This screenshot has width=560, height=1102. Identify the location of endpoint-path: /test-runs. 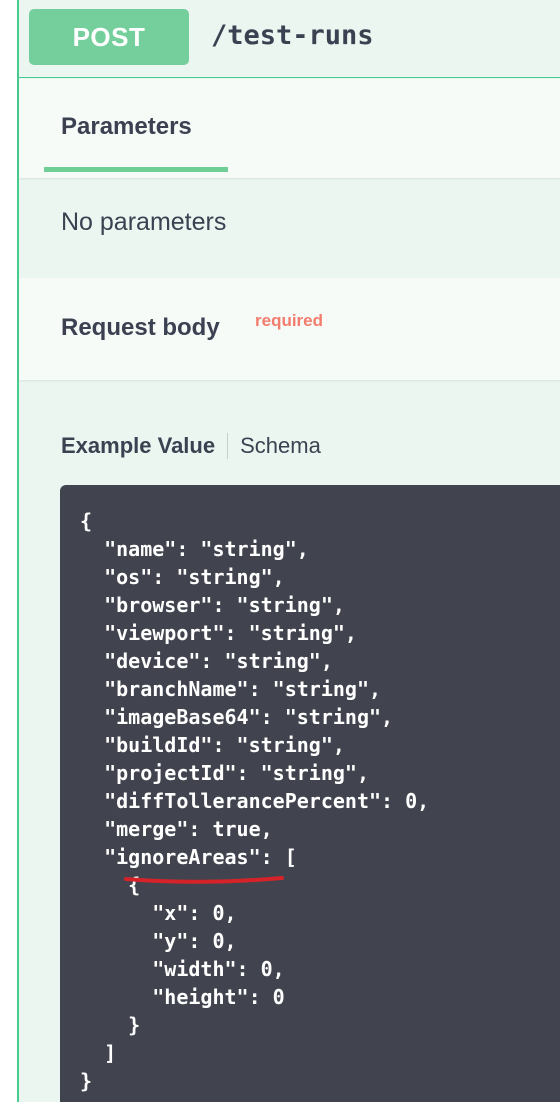
(292, 35).